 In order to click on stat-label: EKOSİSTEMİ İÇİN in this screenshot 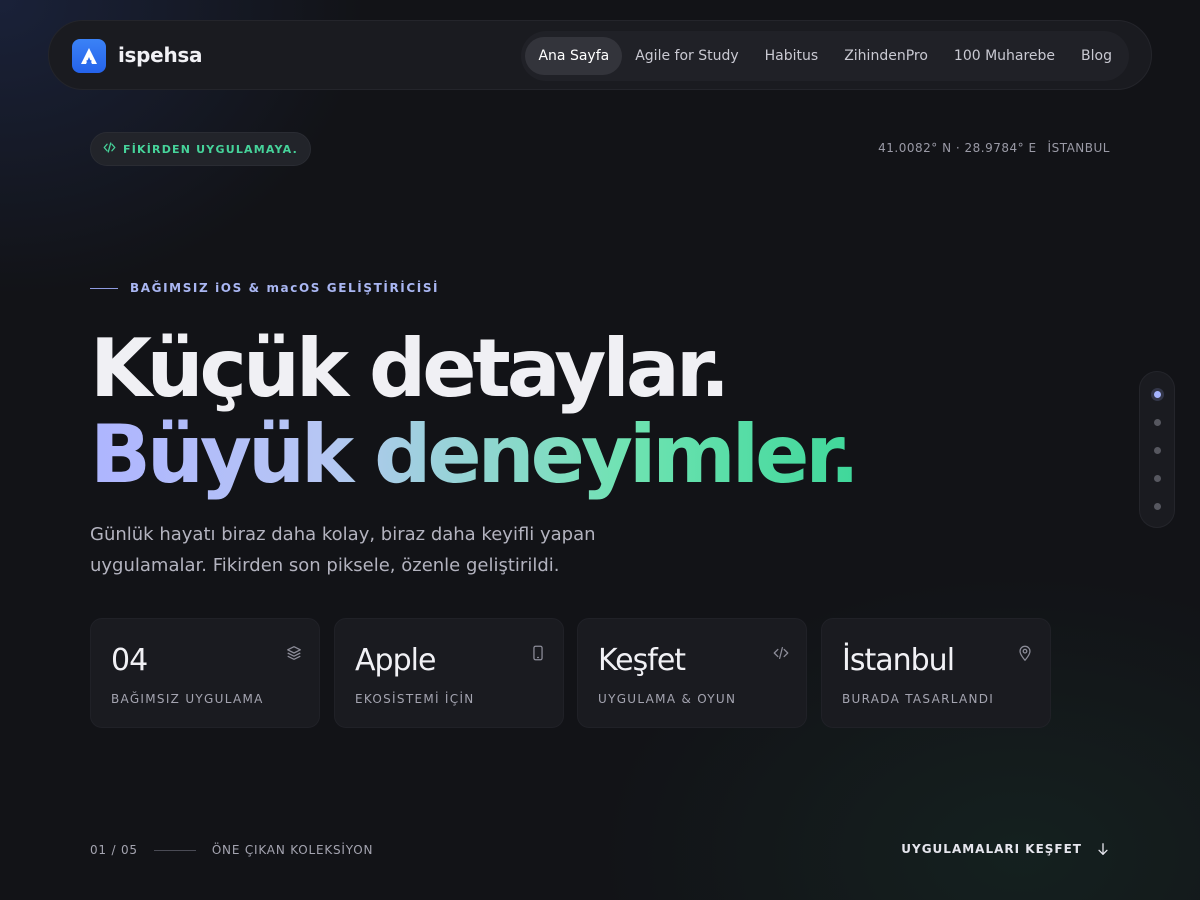, I will do `click(415, 699)`.